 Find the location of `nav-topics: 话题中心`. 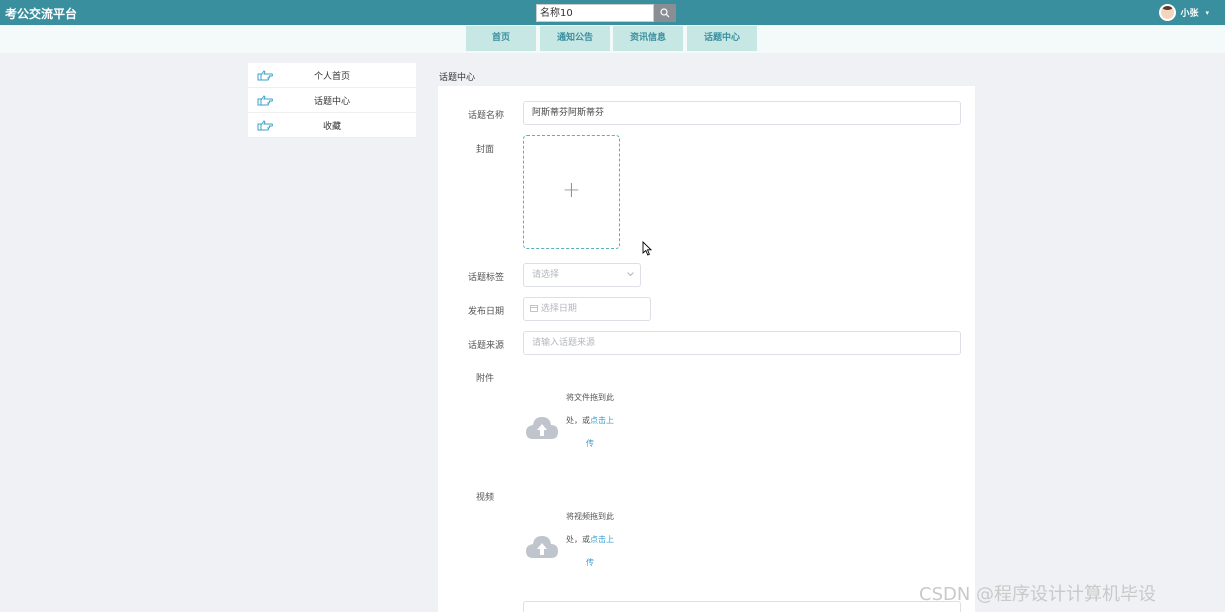

nav-topics: 话题中心 is located at coordinates (722, 38).